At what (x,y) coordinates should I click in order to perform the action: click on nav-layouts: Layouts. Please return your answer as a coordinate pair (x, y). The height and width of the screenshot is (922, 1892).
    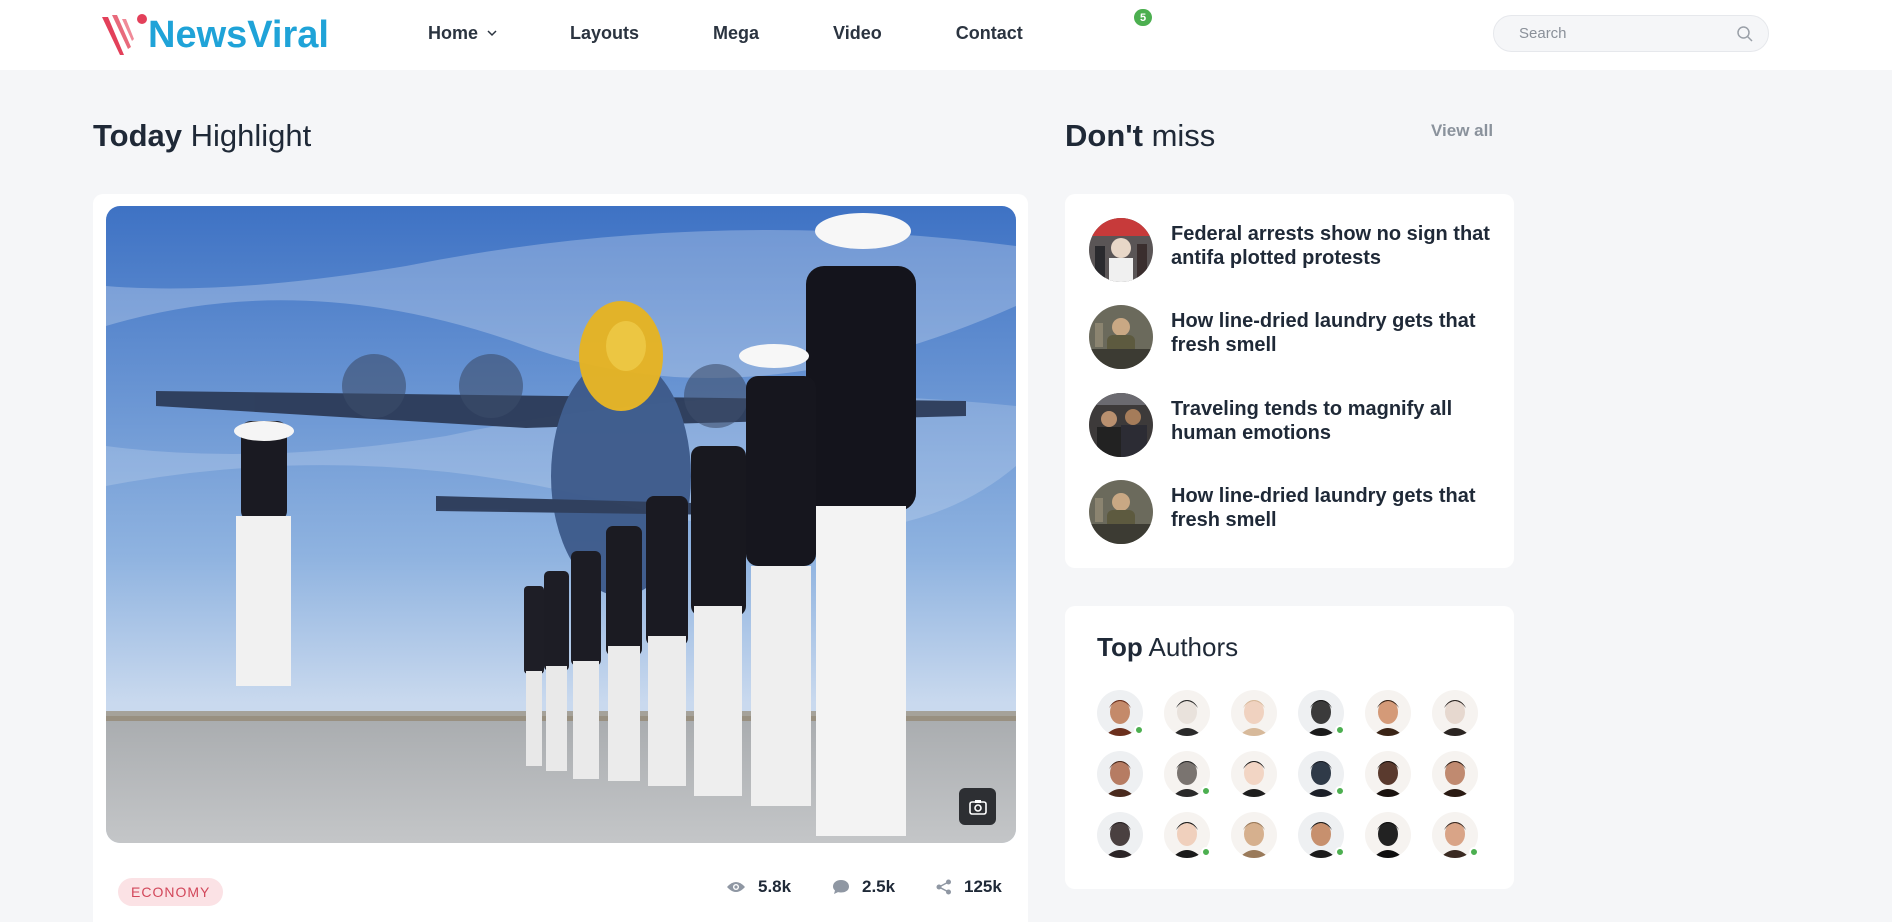
    Looking at the image, I should click on (604, 33).